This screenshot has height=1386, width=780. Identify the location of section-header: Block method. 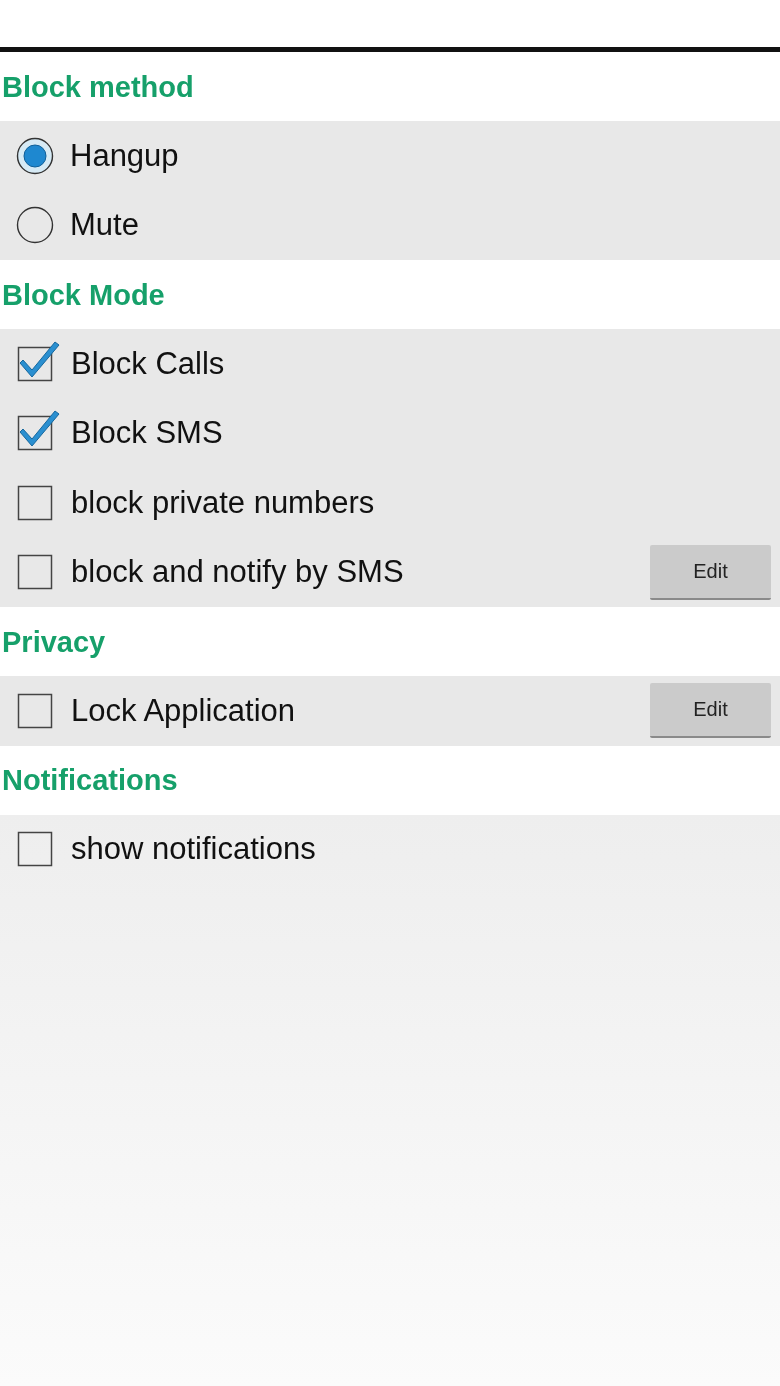
(98, 86).